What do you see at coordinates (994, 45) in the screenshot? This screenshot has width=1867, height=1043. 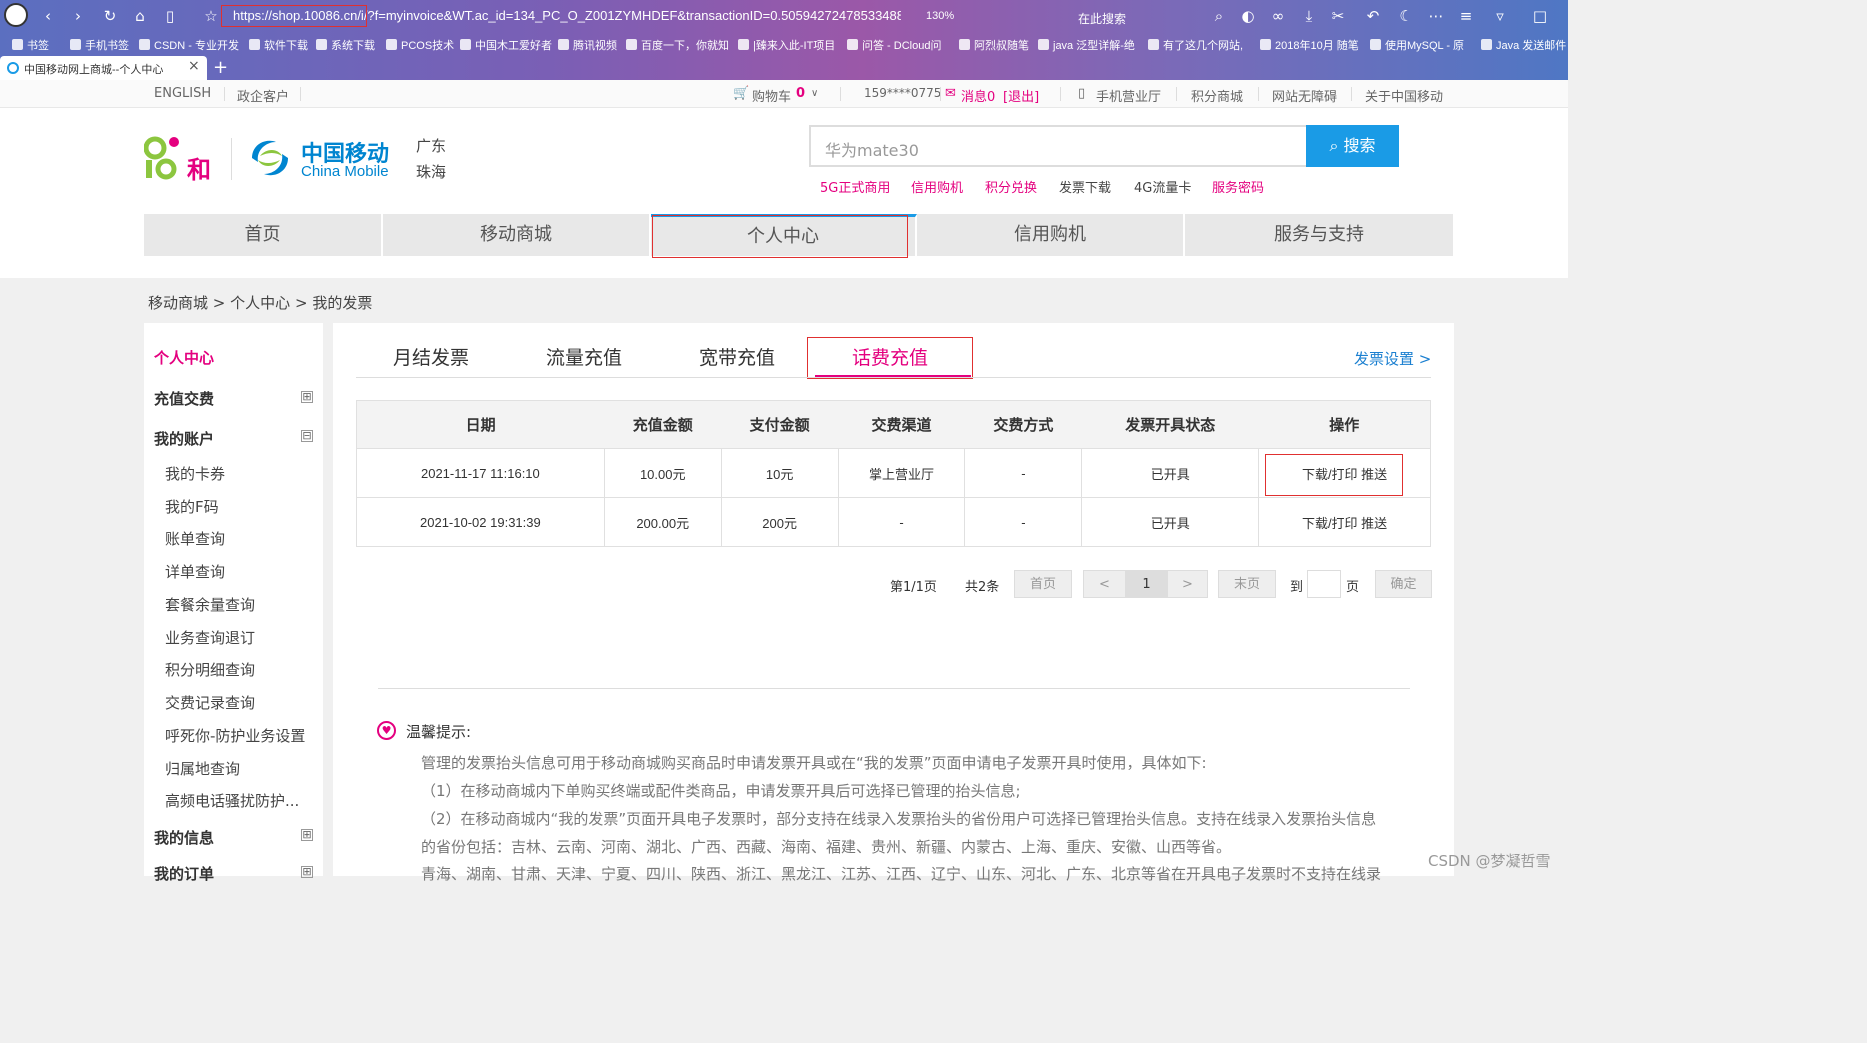 I see `bookmark-item: 阿烈叔随笔` at bounding box center [994, 45].